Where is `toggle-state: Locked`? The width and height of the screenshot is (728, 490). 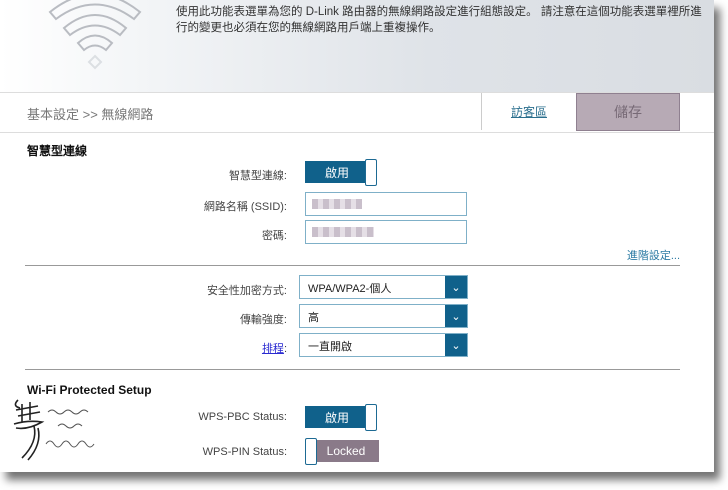 toggle-state: Locked is located at coordinates (346, 451).